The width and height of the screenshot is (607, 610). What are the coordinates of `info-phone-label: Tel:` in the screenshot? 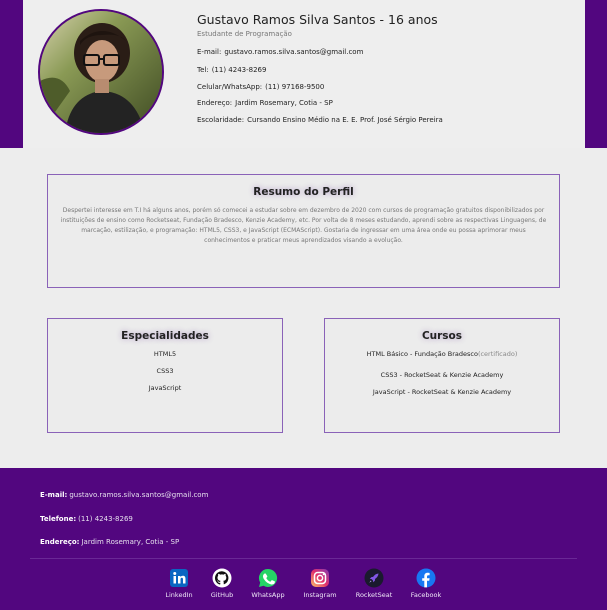 It's located at (203, 70).